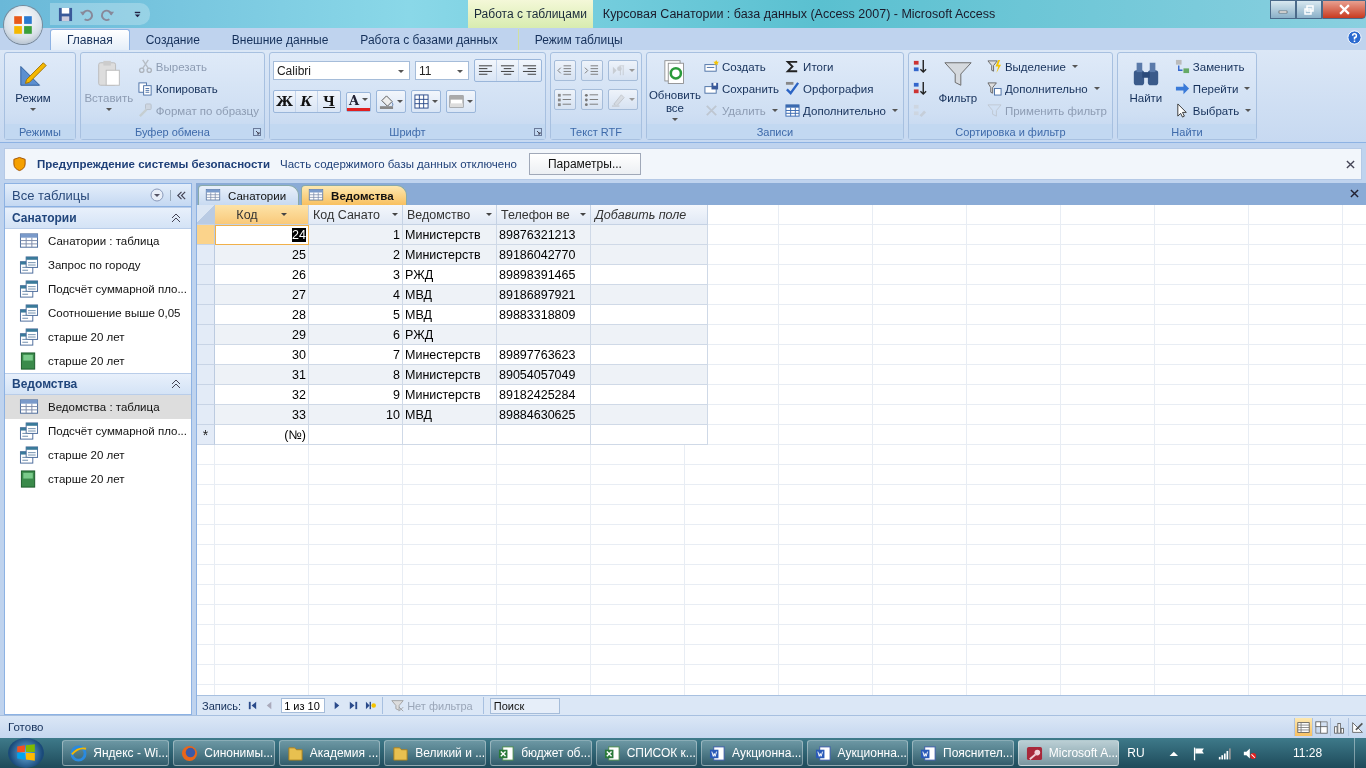 The image size is (1366, 768). Describe the element at coordinates (565, 70) in the screenshot. I see `outdent-icon` at that location.